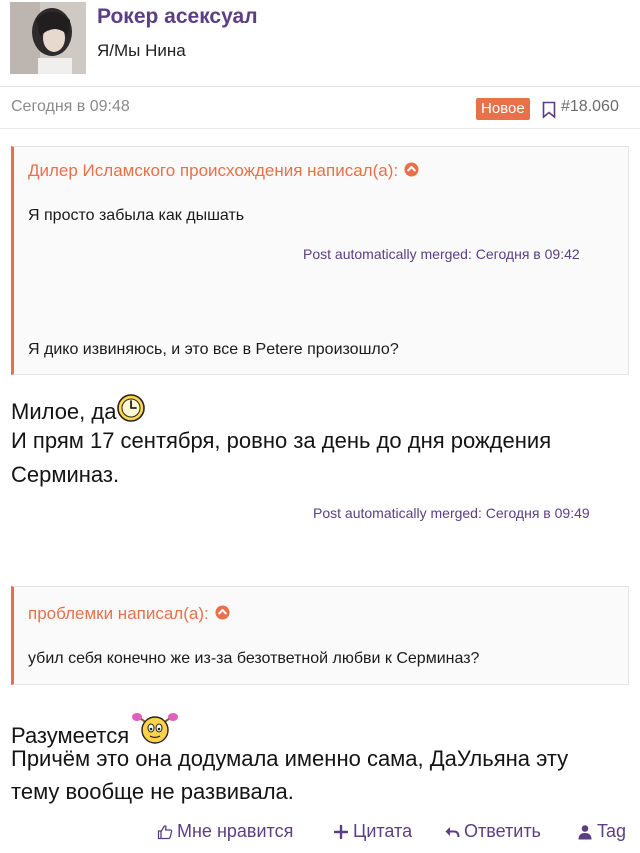  What do you see at coordinates (65, 474) in the screenshot?
I see `post-text: Серминаз.` at bounding box center [65, 474].